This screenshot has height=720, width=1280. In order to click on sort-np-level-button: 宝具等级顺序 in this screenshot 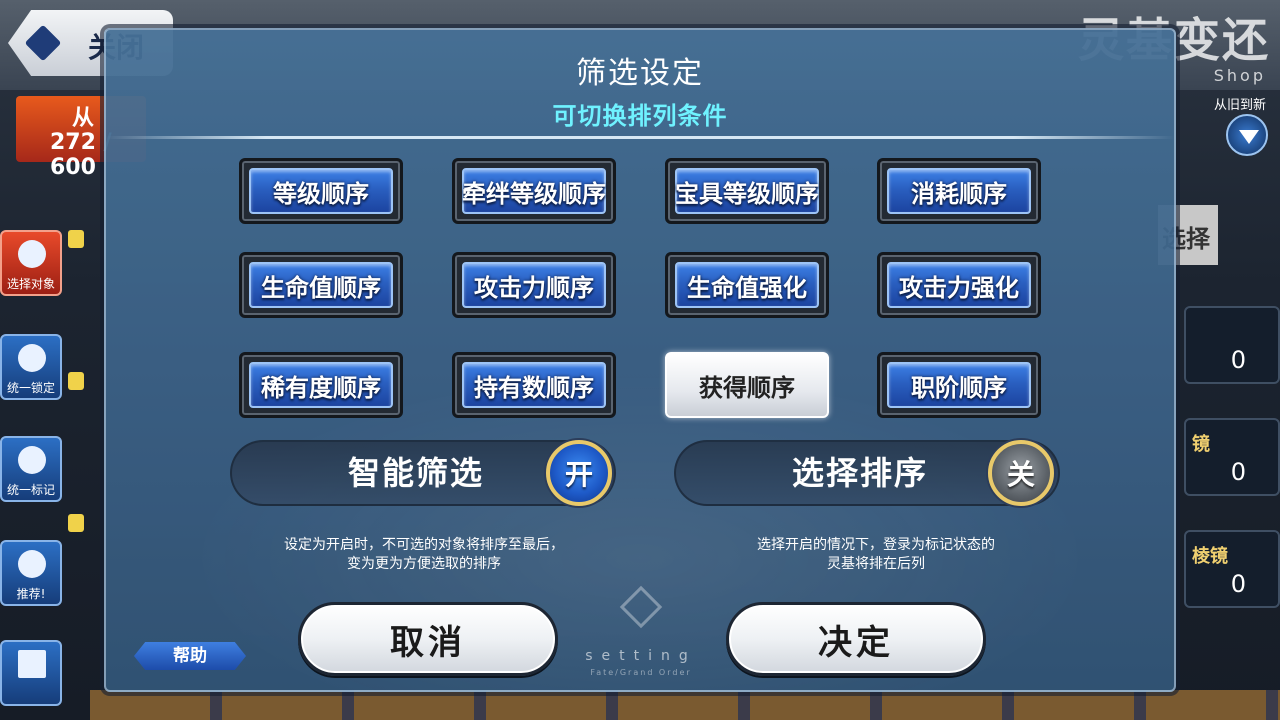, I will do `click(747, 191)`.